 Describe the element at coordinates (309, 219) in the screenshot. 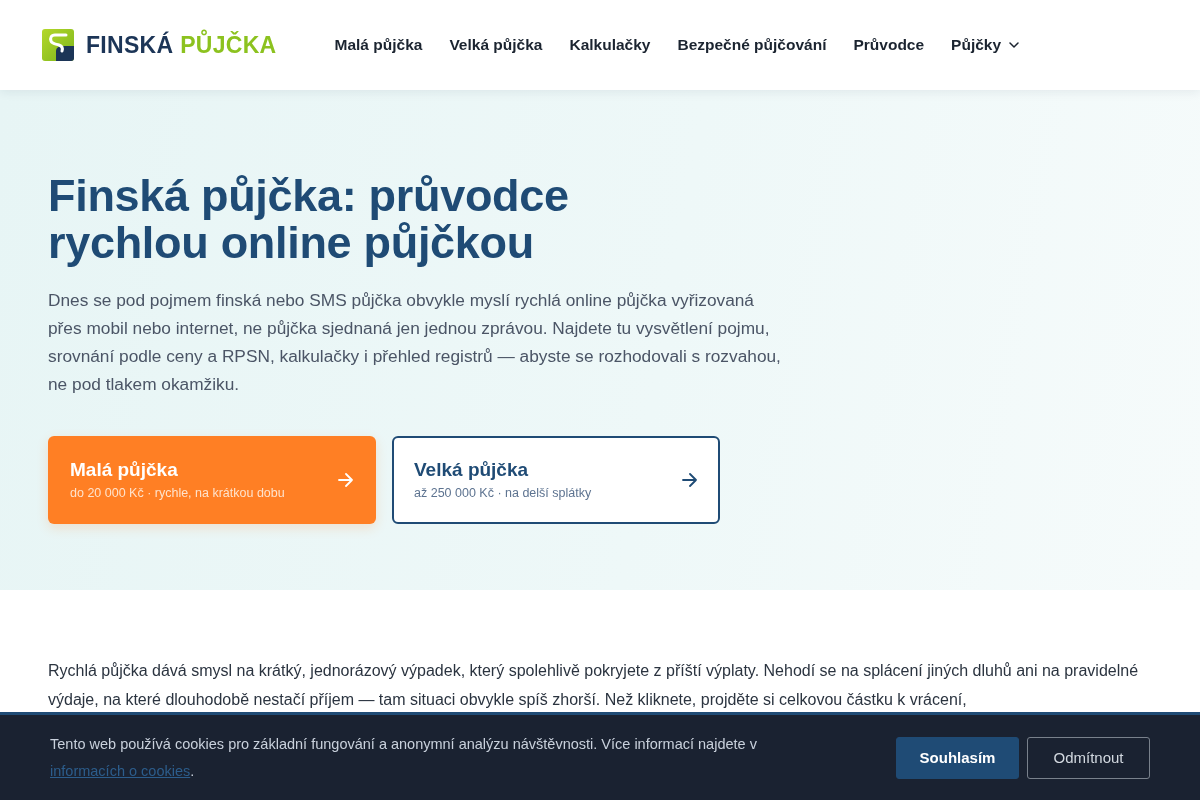

I see `hero-title: Finská půjčka: průvodce rychlou online půjčkou` at that location.